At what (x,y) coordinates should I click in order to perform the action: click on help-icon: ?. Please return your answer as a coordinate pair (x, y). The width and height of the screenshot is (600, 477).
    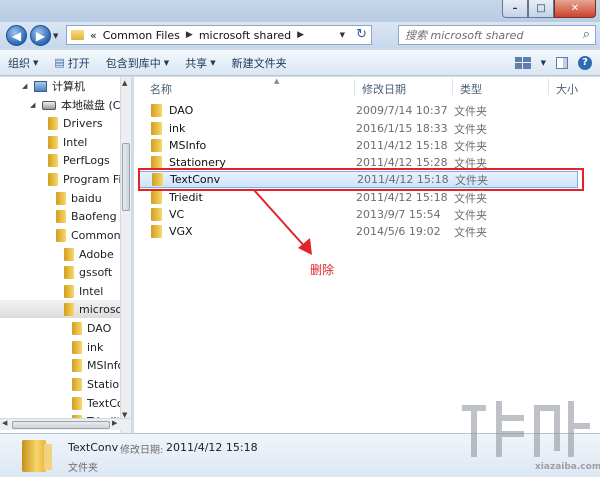
    Looking at the image, I should click on (585, 62).